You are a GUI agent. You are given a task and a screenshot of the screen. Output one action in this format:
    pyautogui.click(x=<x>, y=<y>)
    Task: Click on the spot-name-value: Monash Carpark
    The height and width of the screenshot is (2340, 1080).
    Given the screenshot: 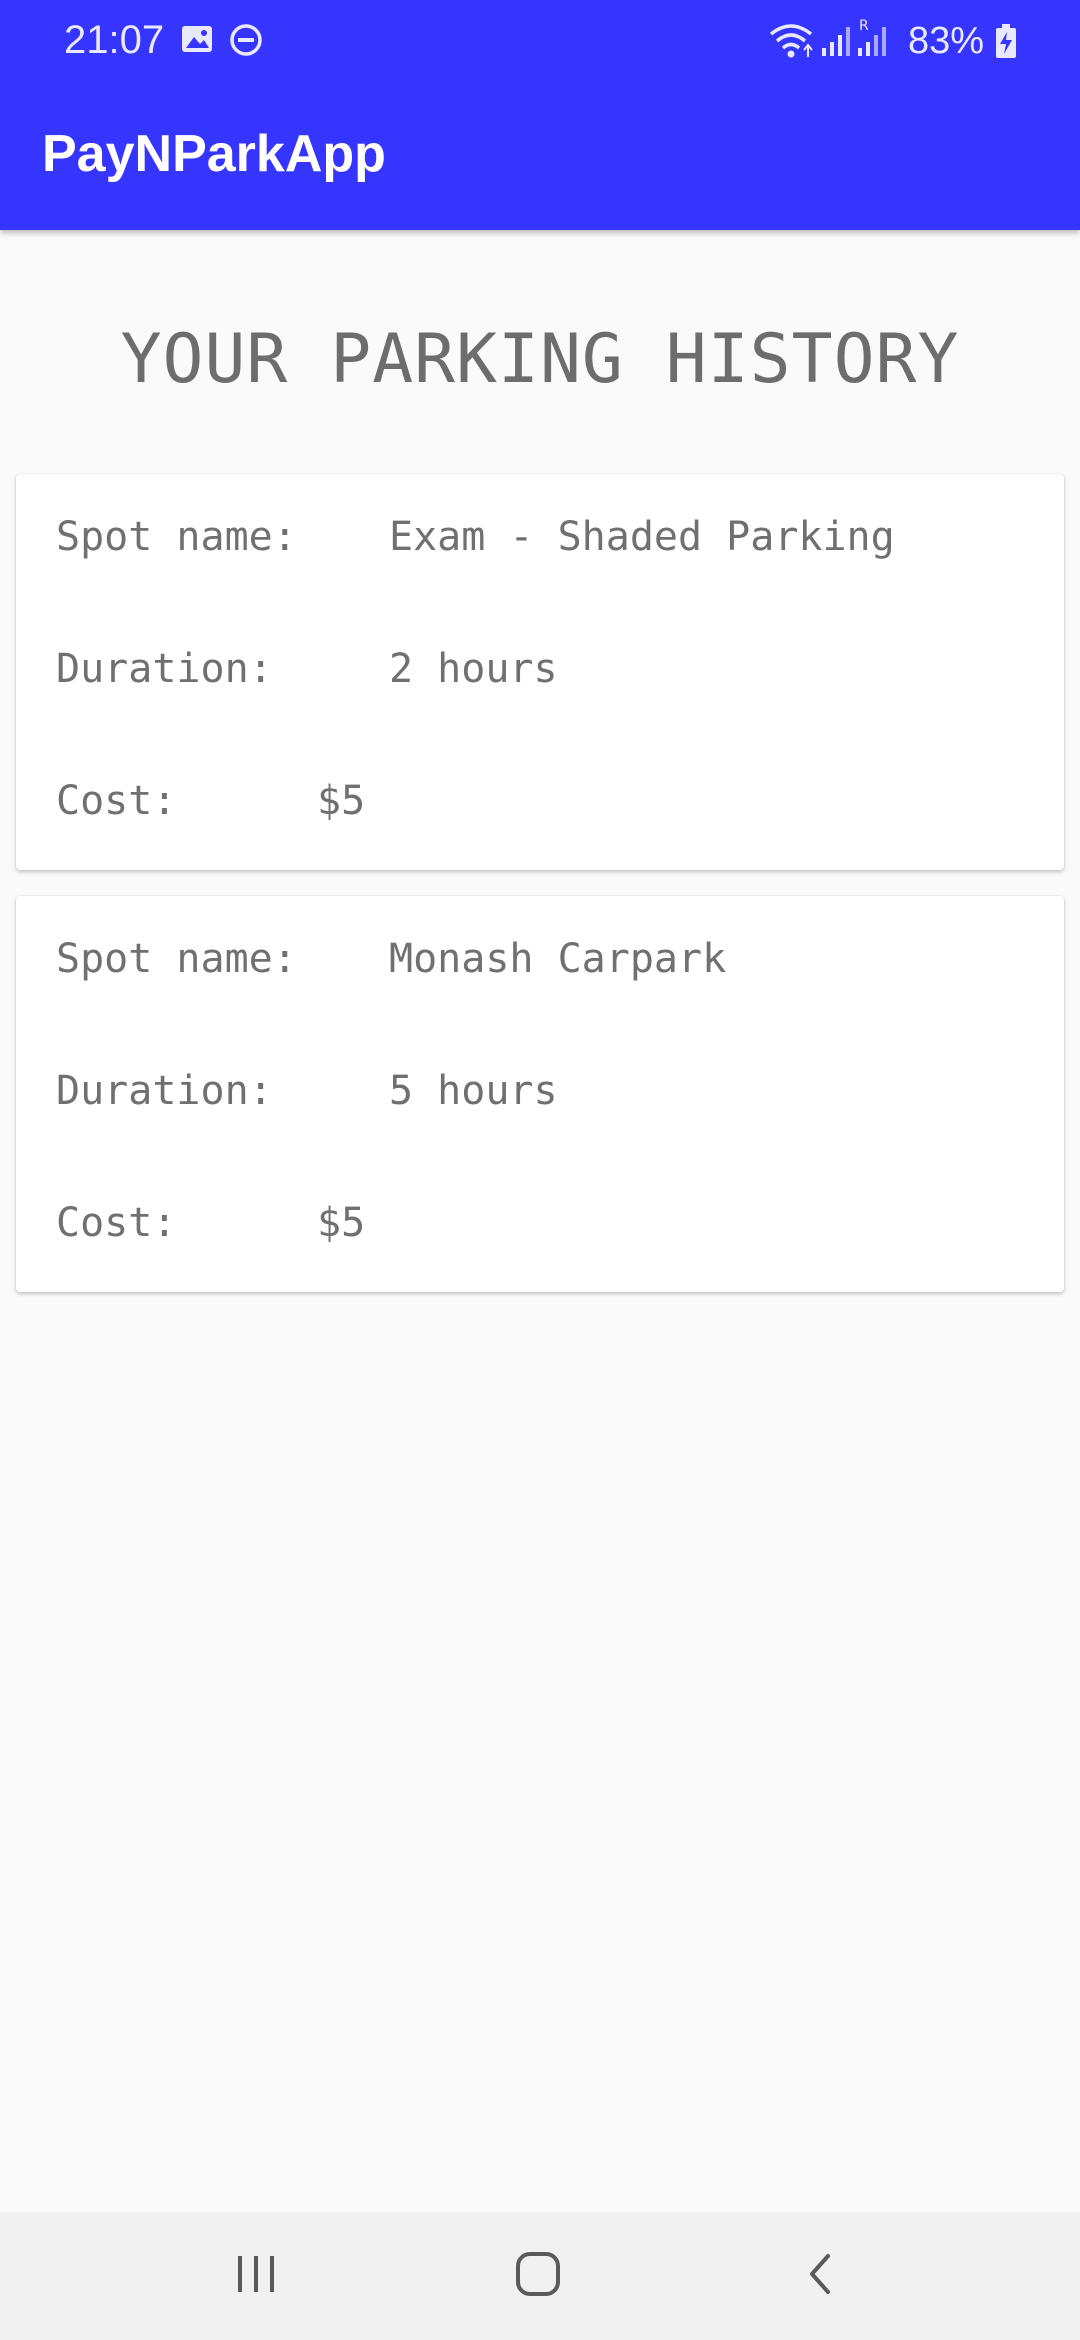 What is the action you would take?
    pyautogui.click(x=558, y=959)
    